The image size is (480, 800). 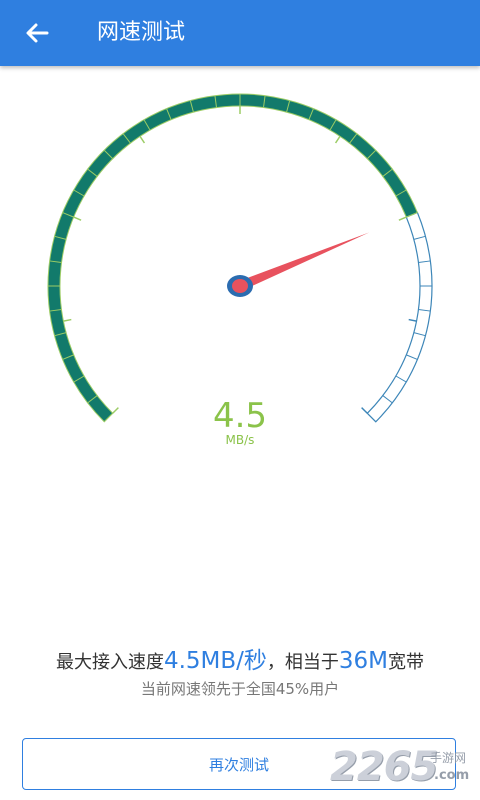 What do you see at coordinates (240, 286) in the screenshot?
I see `gauge-hub-inner` at bounding box center [240, 286].